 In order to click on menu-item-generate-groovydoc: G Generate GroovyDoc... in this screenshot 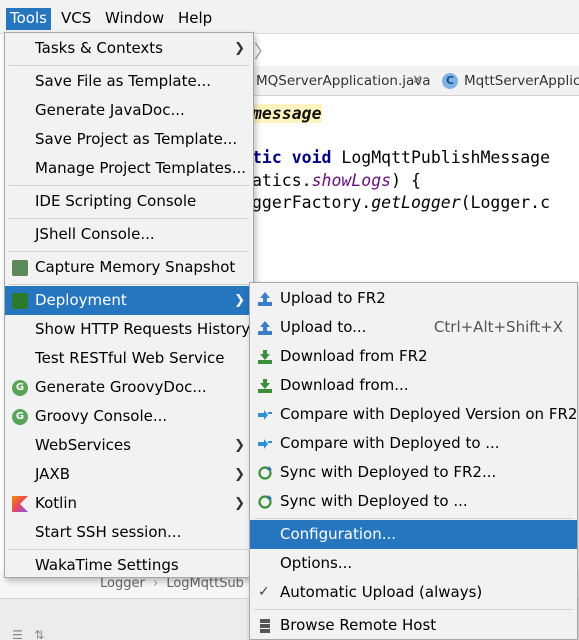, I will do `click(129, 387)`.